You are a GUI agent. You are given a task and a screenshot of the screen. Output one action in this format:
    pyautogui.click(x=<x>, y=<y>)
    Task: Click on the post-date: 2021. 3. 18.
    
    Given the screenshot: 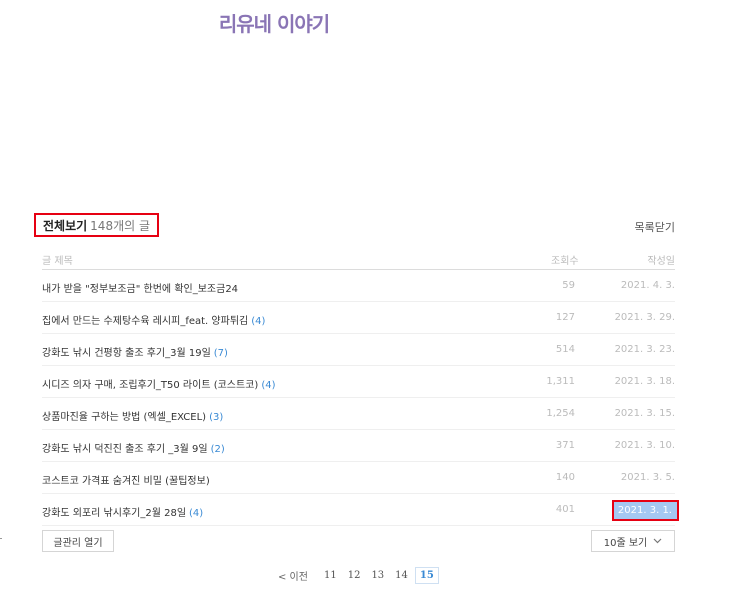 What is the action you would take?
    pyautogui.click(x=644, y=381)
    